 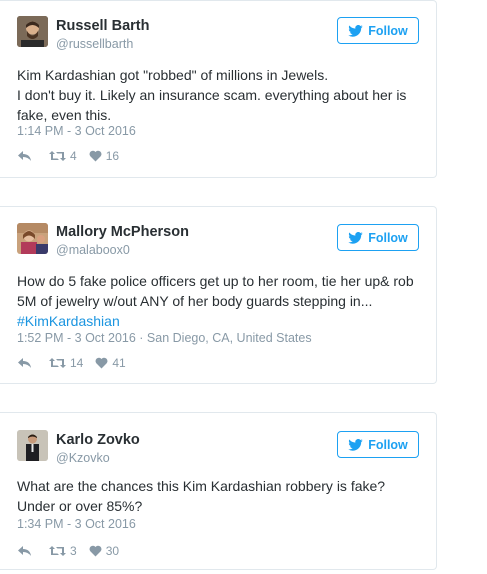 What do you see at coordinates (76, 131) in the screenshot?
I see `timestamp: 1:14 PM - 3 Oct 2016` at bounding box center [76, 131].